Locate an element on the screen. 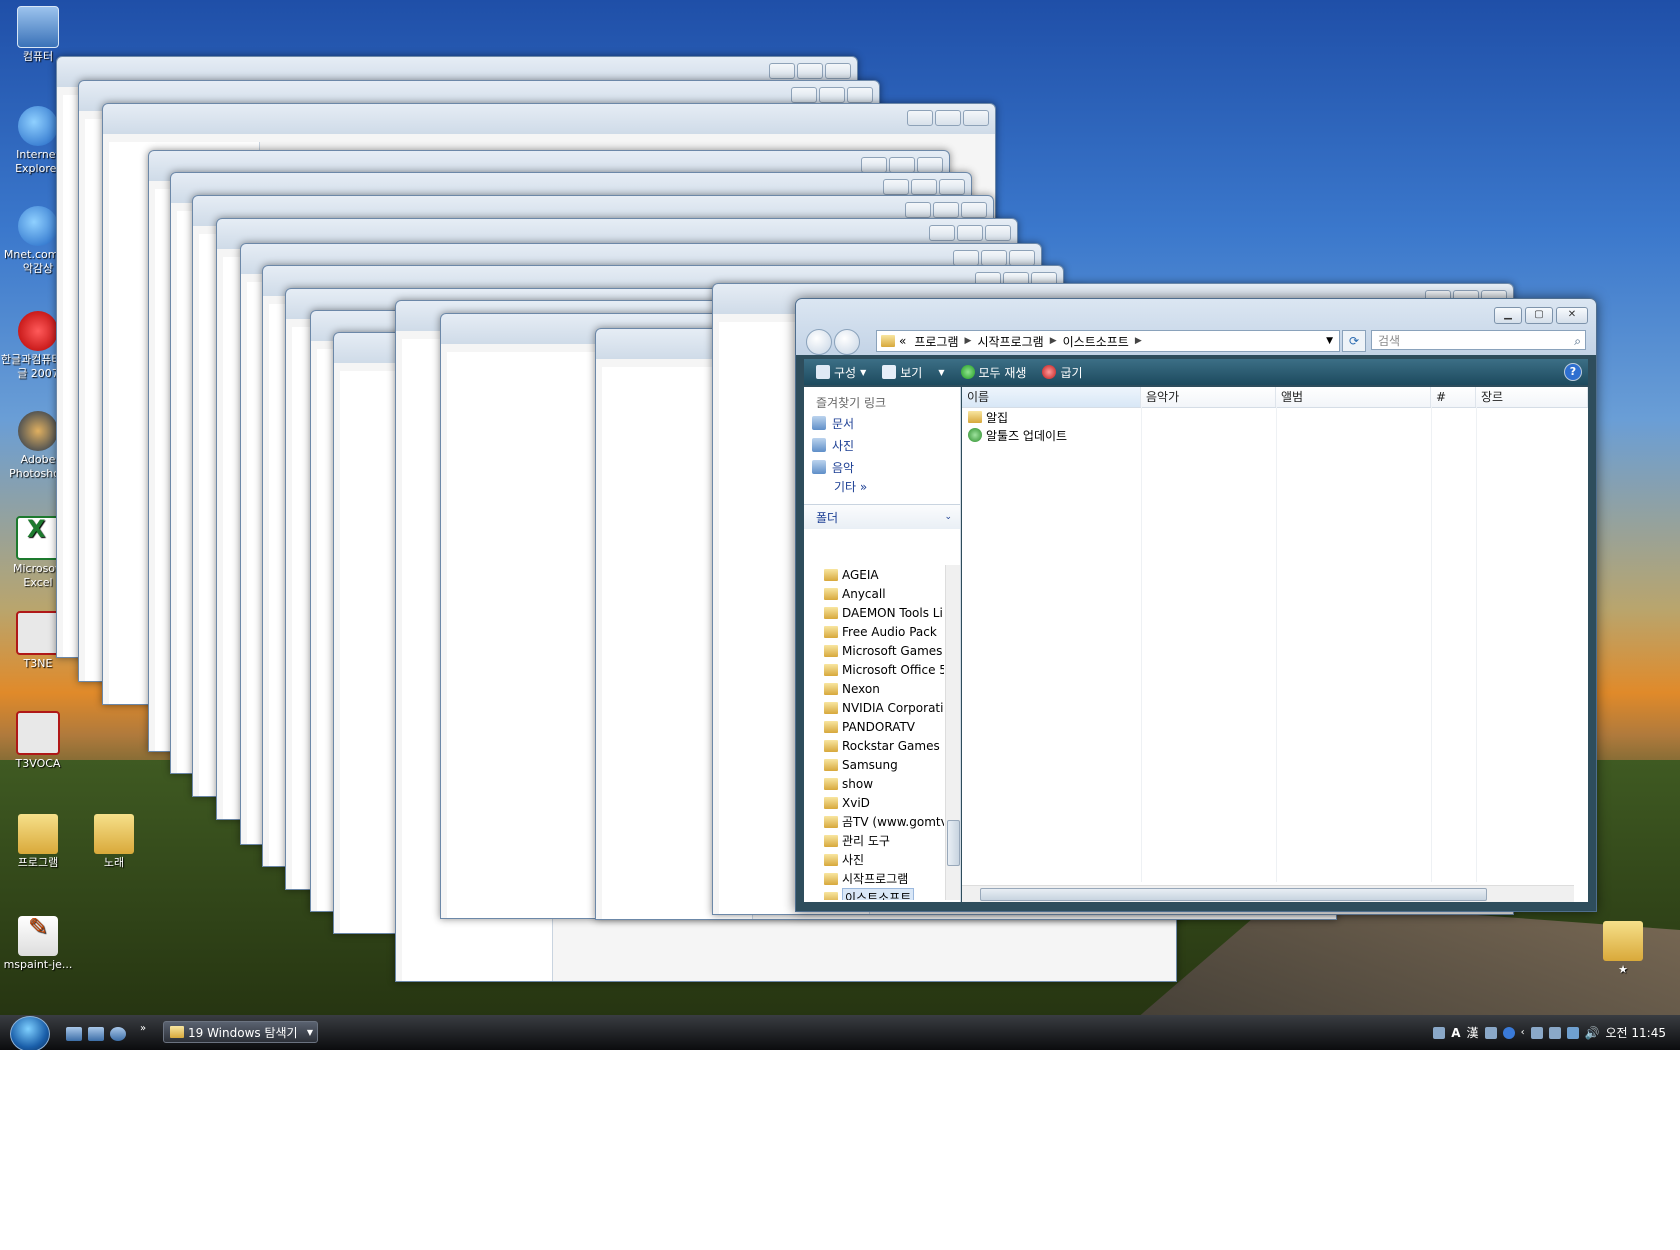 The height and width of the screenshot is (1250, 1680). breadcrumb-eastsoft: 이스트소프트 is located at coordinates (1096, 341).